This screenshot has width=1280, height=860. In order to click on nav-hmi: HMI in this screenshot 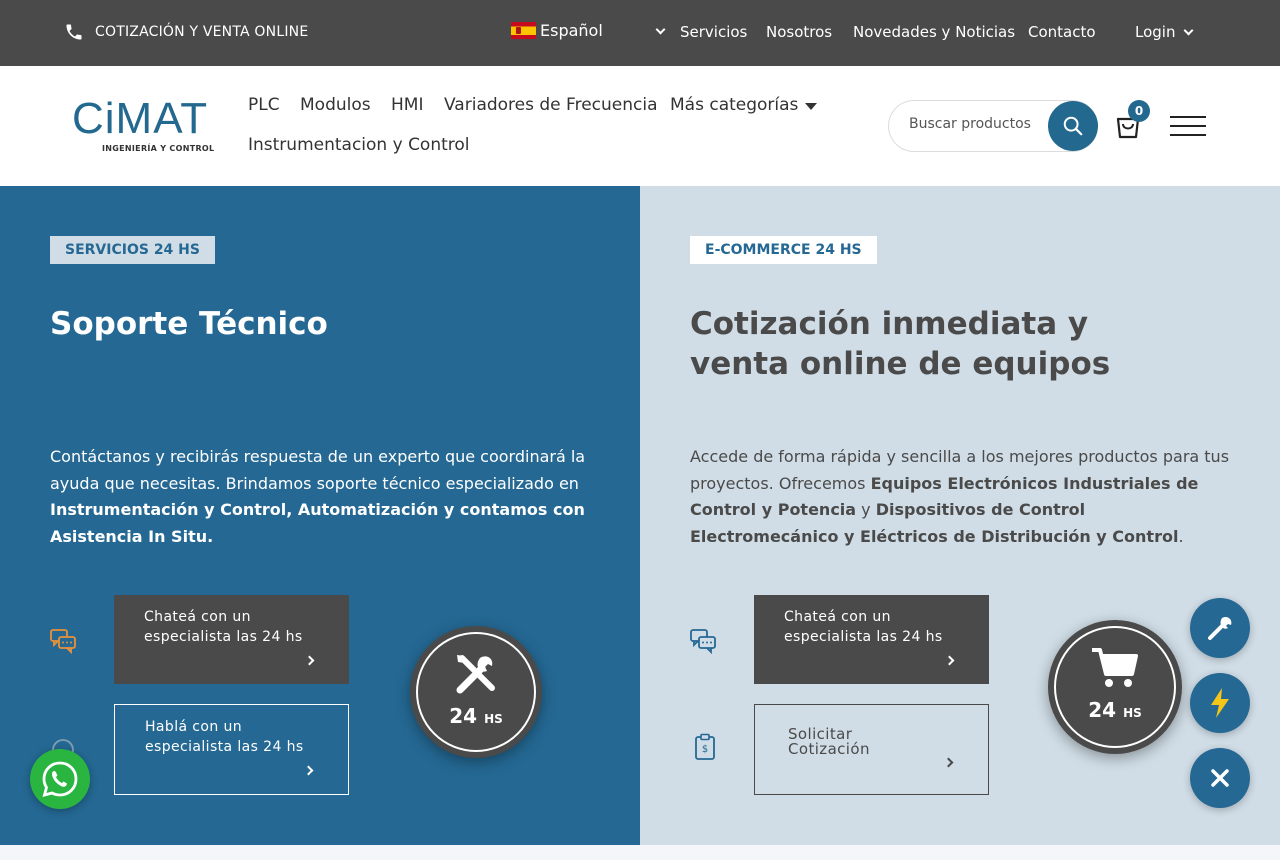, I will do `click(407, 105)`.